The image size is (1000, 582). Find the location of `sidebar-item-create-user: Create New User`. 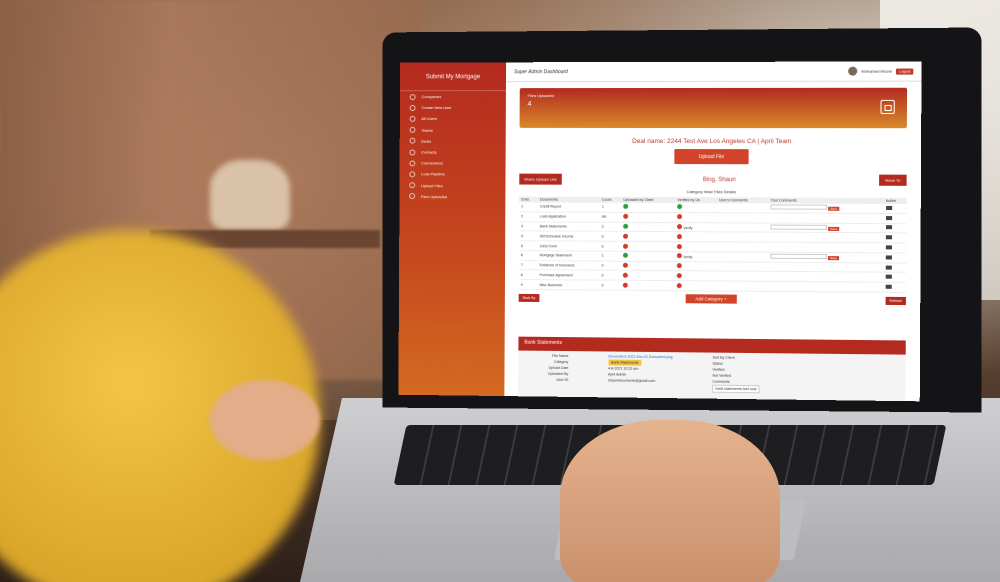

sidebar-item-create-user: Create New User is located at coordinates (453, 107).